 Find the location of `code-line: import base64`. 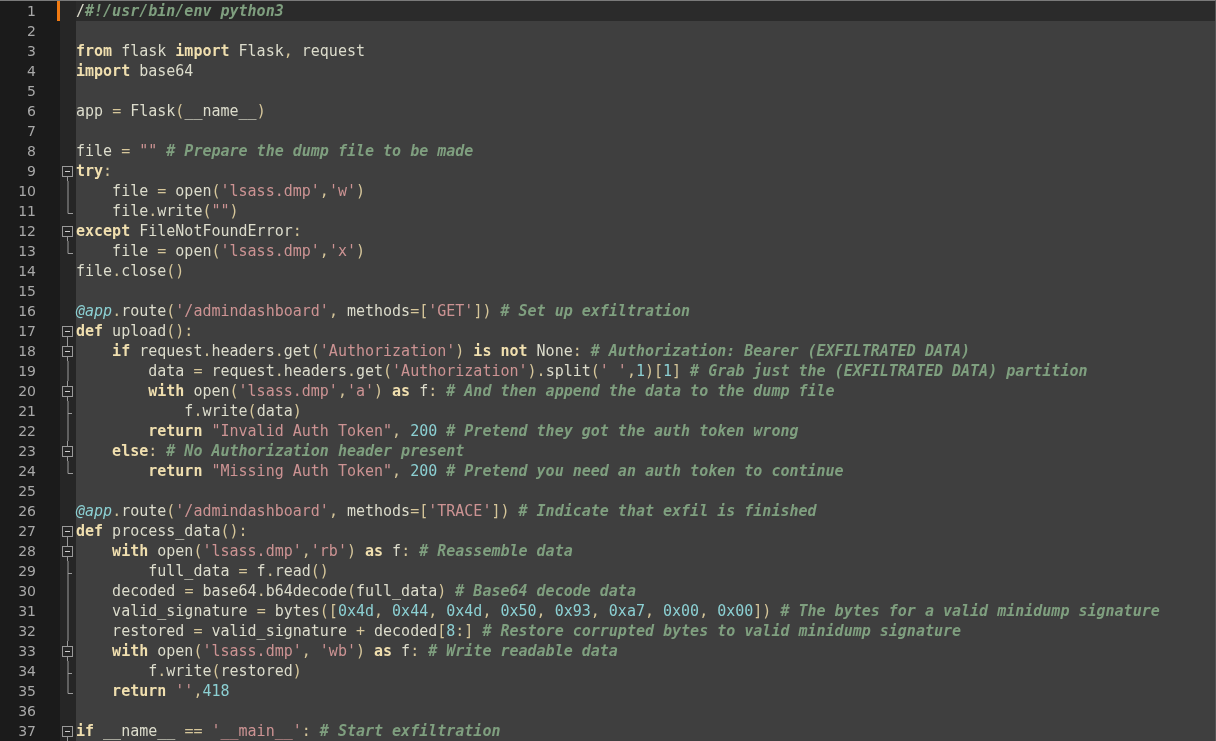

code-line: import base64 is located at coordinates (135, 71).